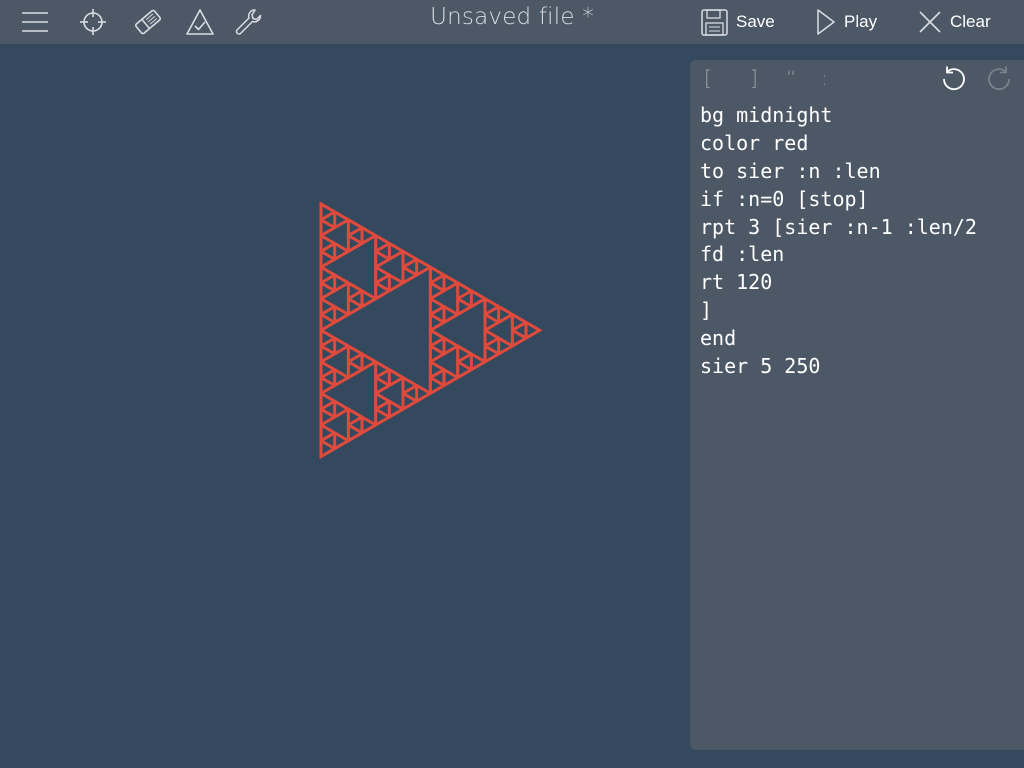 This screenshot has width=1024, height=768. What do you see at coordinates (512, 17) in the screenshot?
I see `file-title: Unsaved file *` at bounding box center [512, 17].